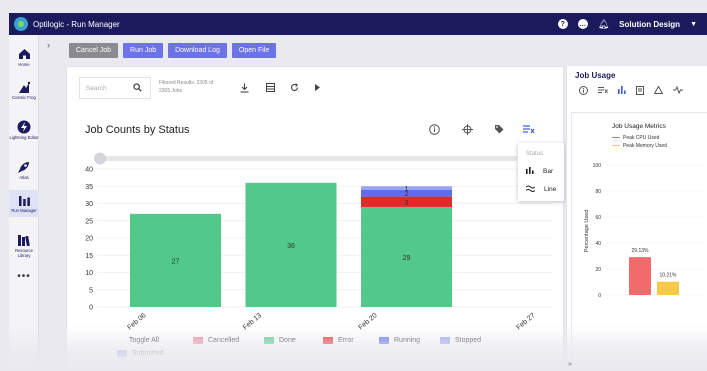 The height and width of the screenshot is (371, 707). I want to click on sidebar-item-run-manager: Run Manager, so click(24, 203).